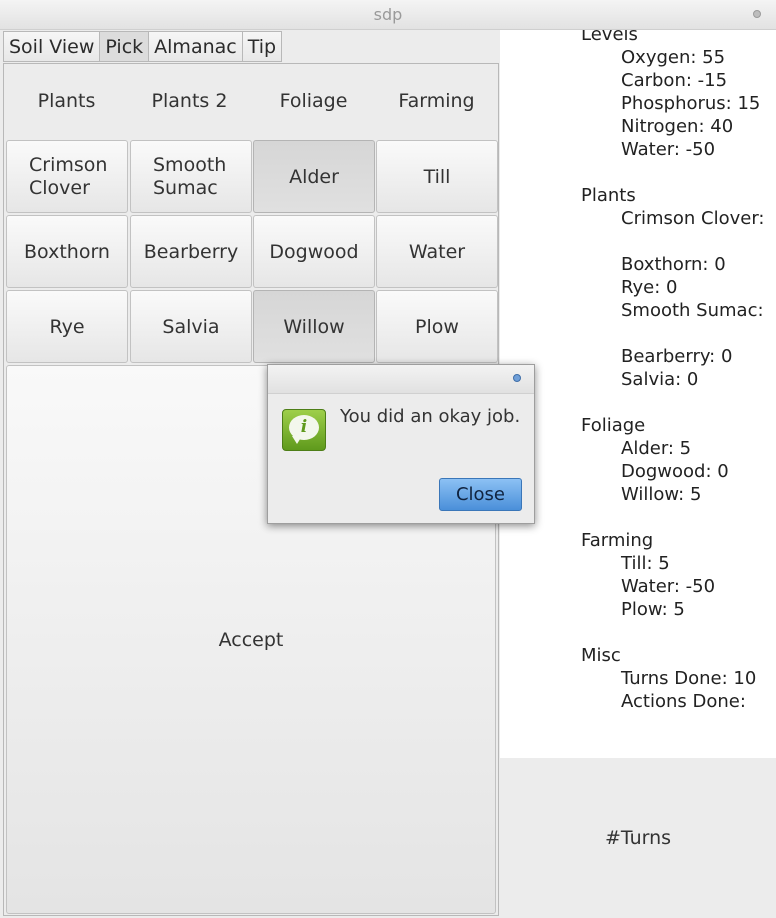  What do you see at coordinates (691, 103) in the screenshot?
I see `phosphorus-level: Phosphorus: 15` at bounding box center [691, 103].